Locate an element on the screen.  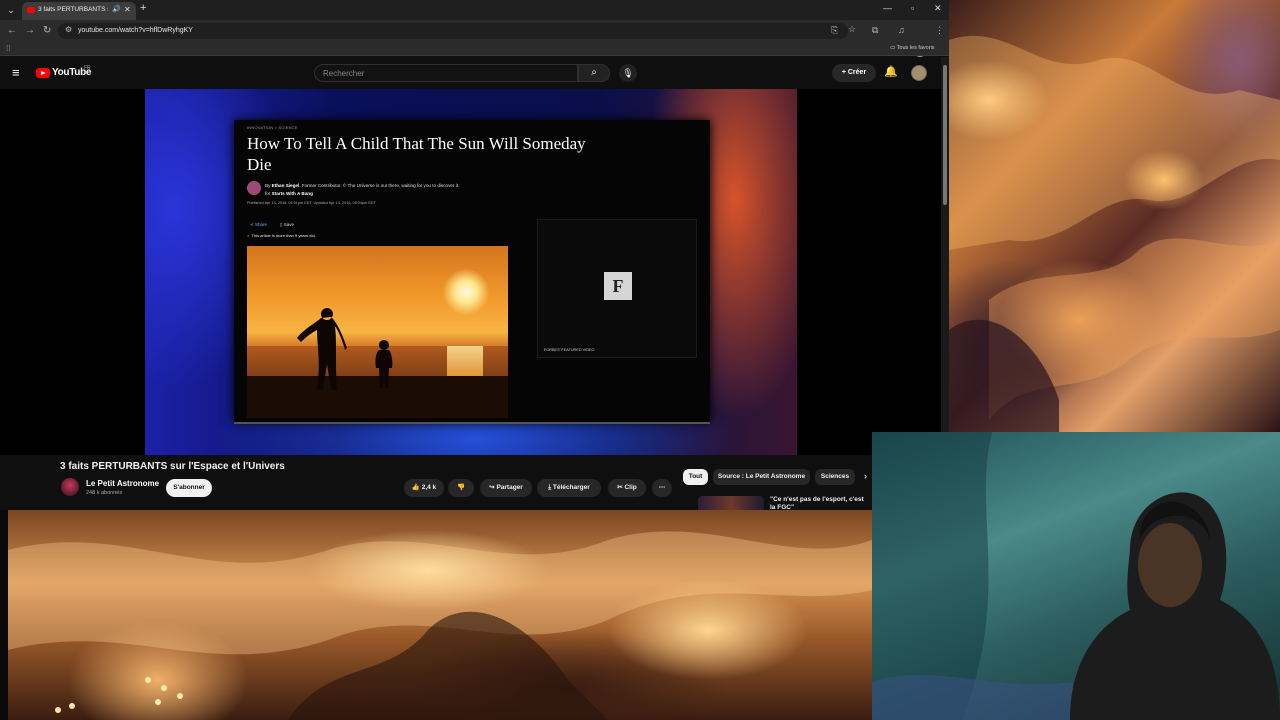
share-button: ↪ Partager is located at coordinates (506, 488).